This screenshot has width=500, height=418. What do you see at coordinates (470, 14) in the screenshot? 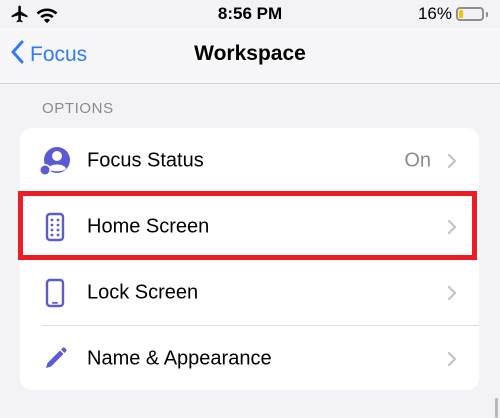
I see `battery-icon` at bounding box center [470, 14].